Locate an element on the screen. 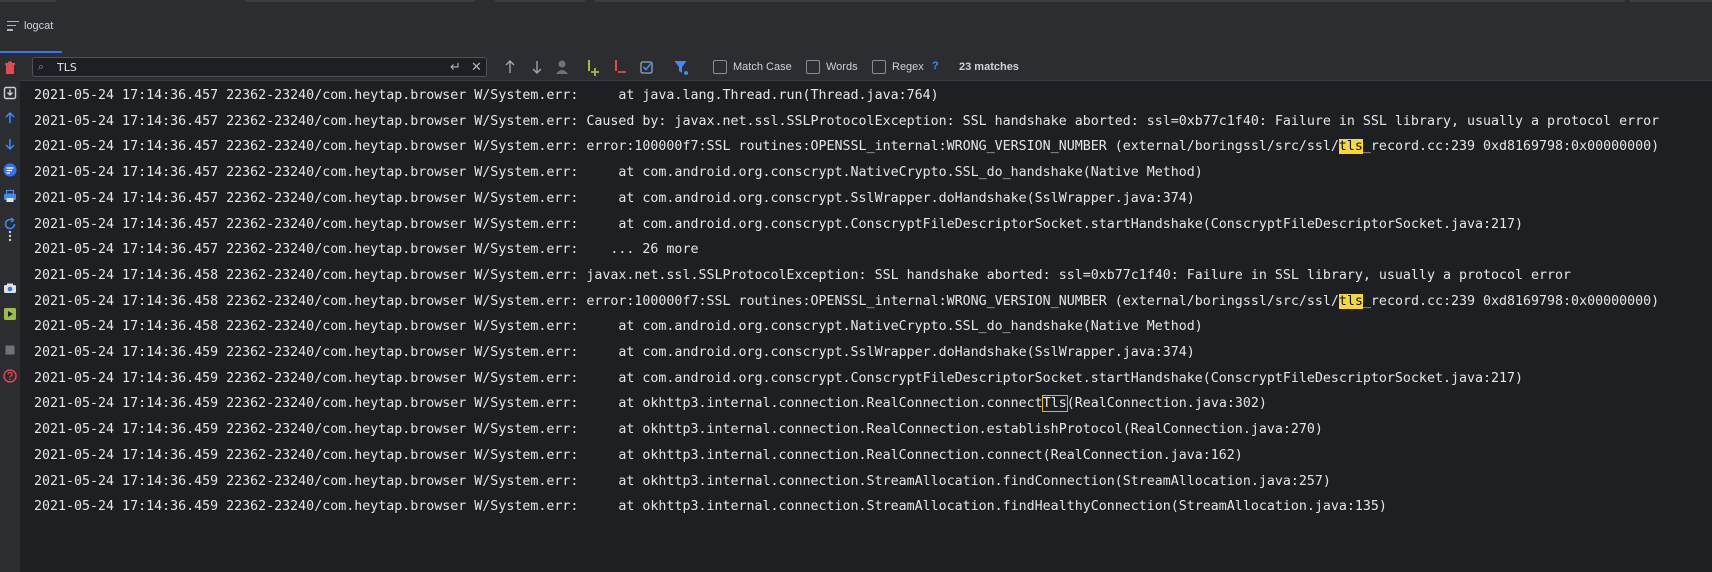 The width and height of the screenshot is (1712, 572). arrow-up-icon is located at coordinates (10, 118).